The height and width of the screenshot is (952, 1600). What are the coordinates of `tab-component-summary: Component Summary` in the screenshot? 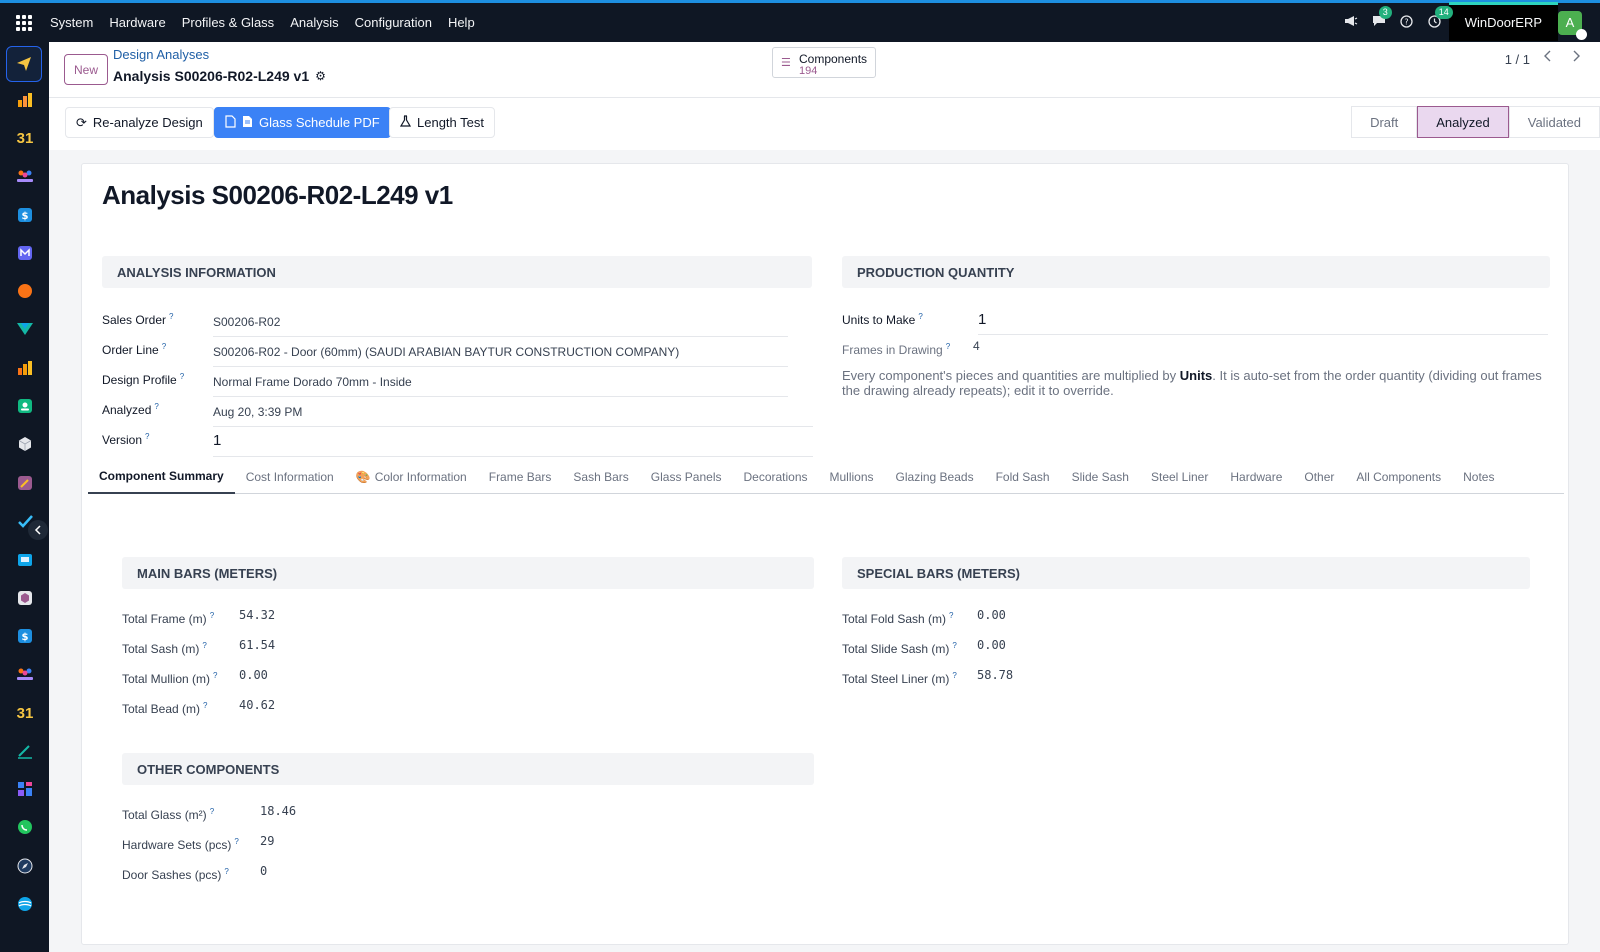 It's located at (161, 477).